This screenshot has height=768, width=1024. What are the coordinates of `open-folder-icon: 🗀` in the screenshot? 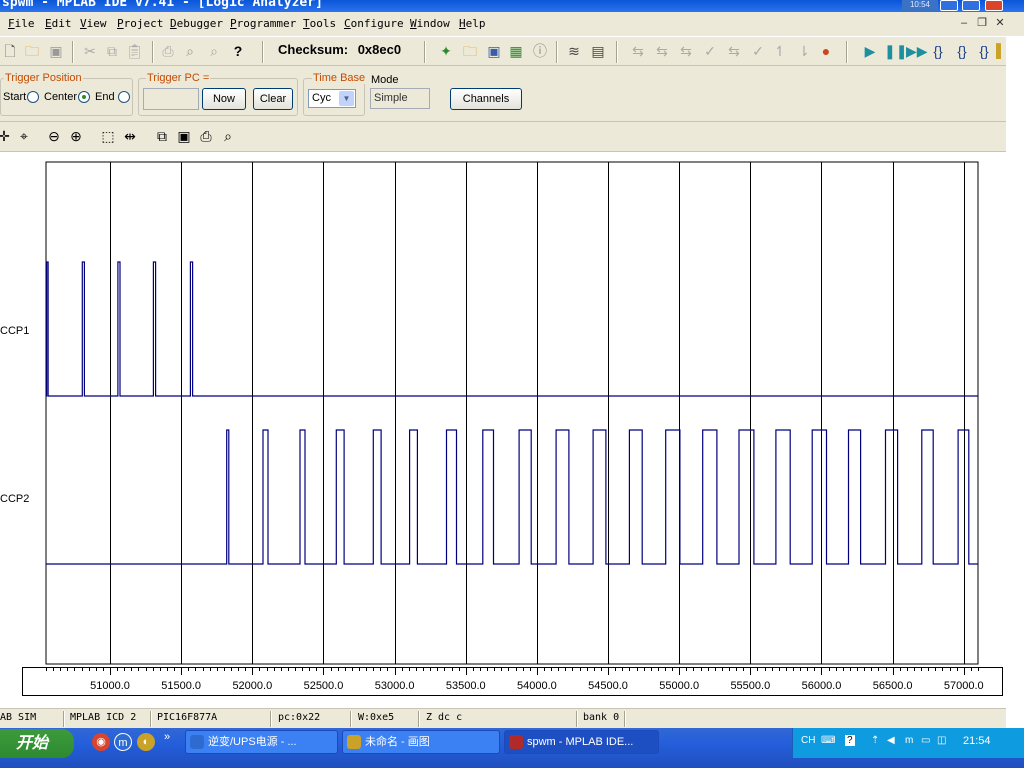 It's located at (32, 51).